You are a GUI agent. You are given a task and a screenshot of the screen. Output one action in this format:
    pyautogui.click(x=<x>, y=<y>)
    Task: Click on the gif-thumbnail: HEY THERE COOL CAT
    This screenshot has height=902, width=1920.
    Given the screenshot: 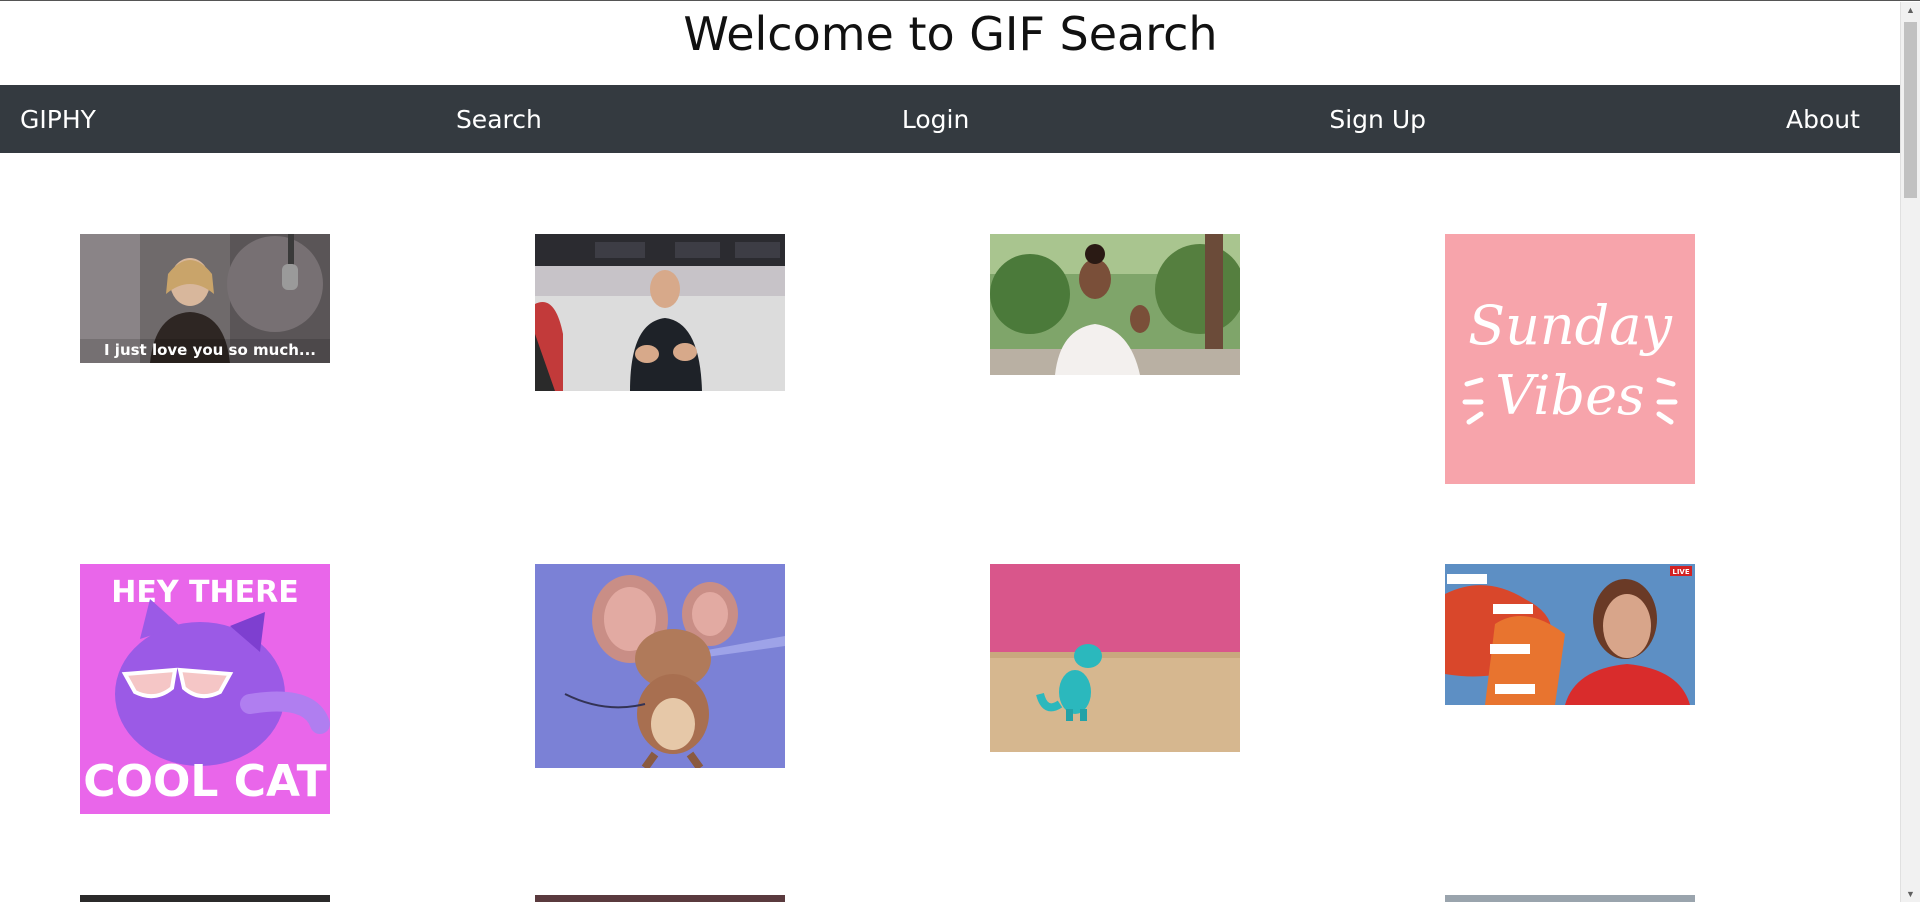 What is the action you would take?
    pyautogui.click(x=205, y=689)
    